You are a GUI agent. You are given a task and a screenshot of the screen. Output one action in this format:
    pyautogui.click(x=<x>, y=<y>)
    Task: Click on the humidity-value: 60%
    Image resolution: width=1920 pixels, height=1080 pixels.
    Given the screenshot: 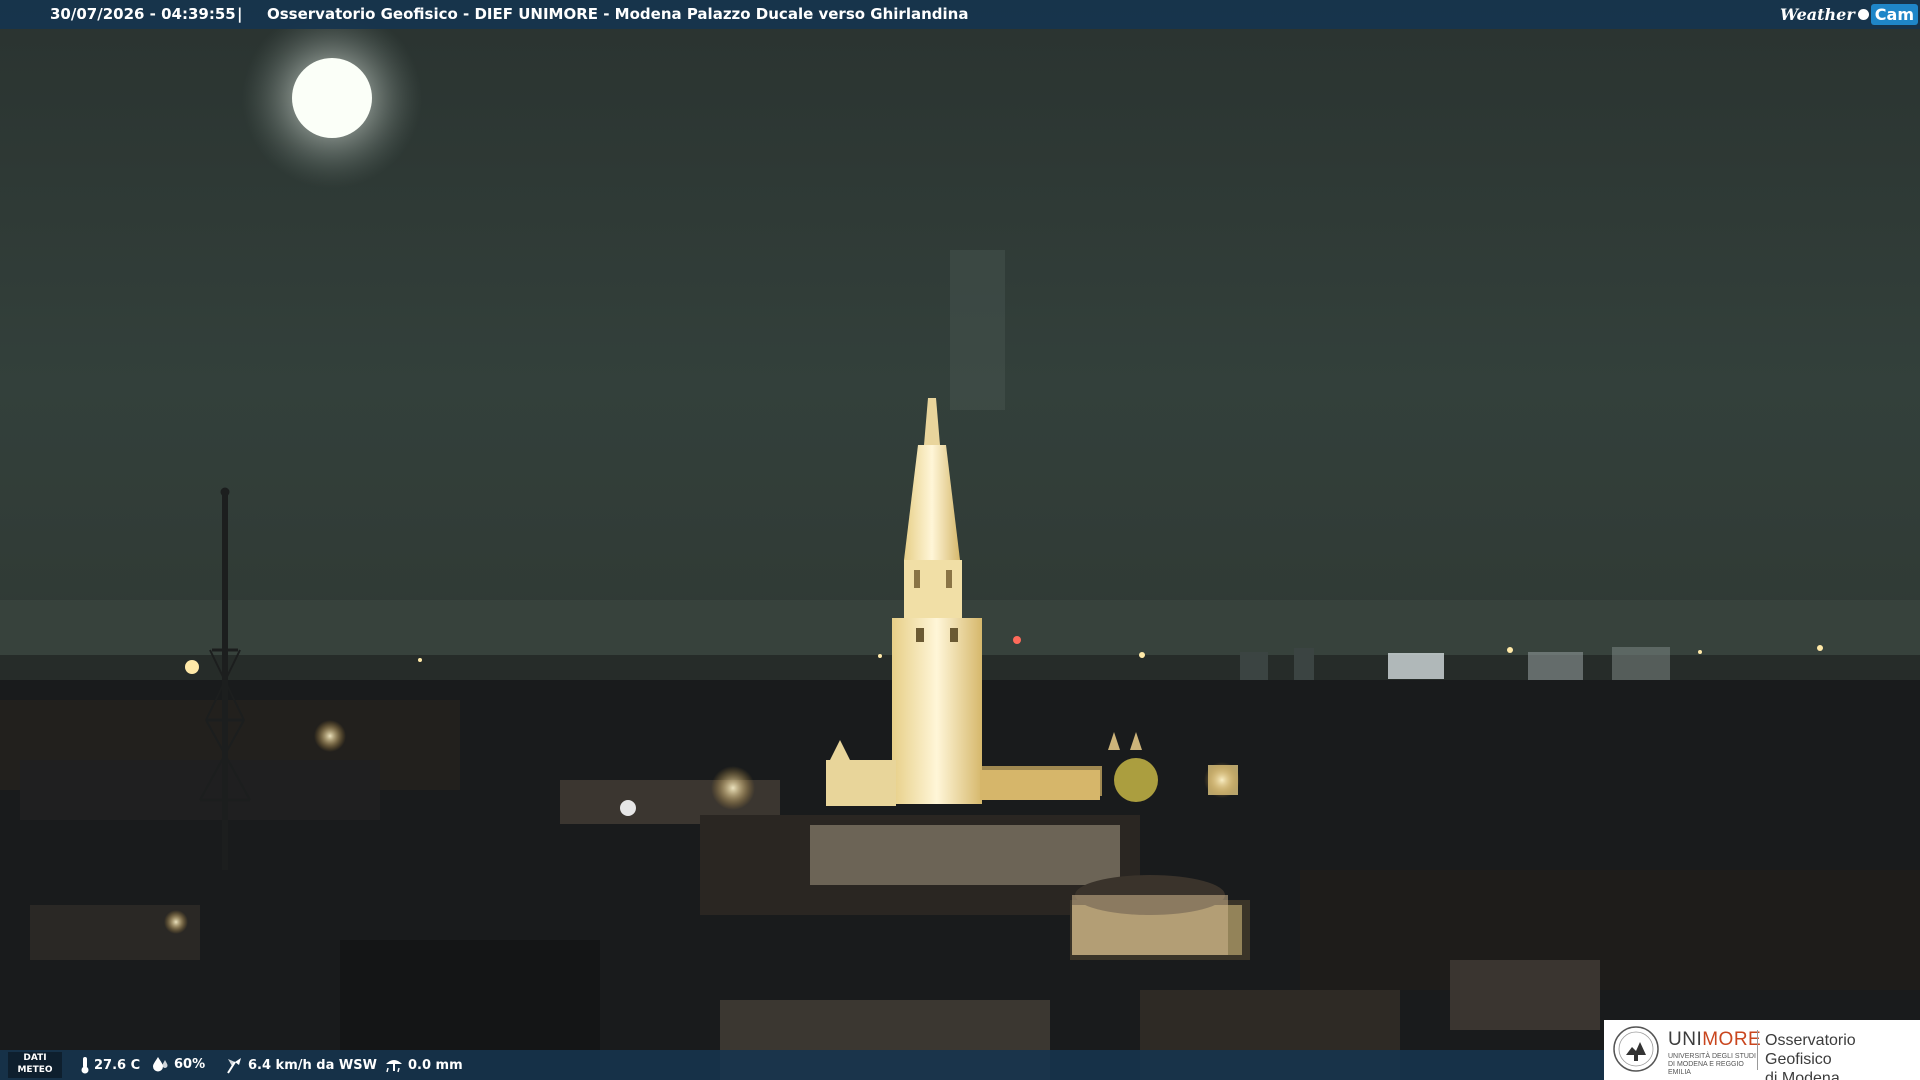 What is the action you would take?
    pyautogui.click(x=190, y=1064)
    